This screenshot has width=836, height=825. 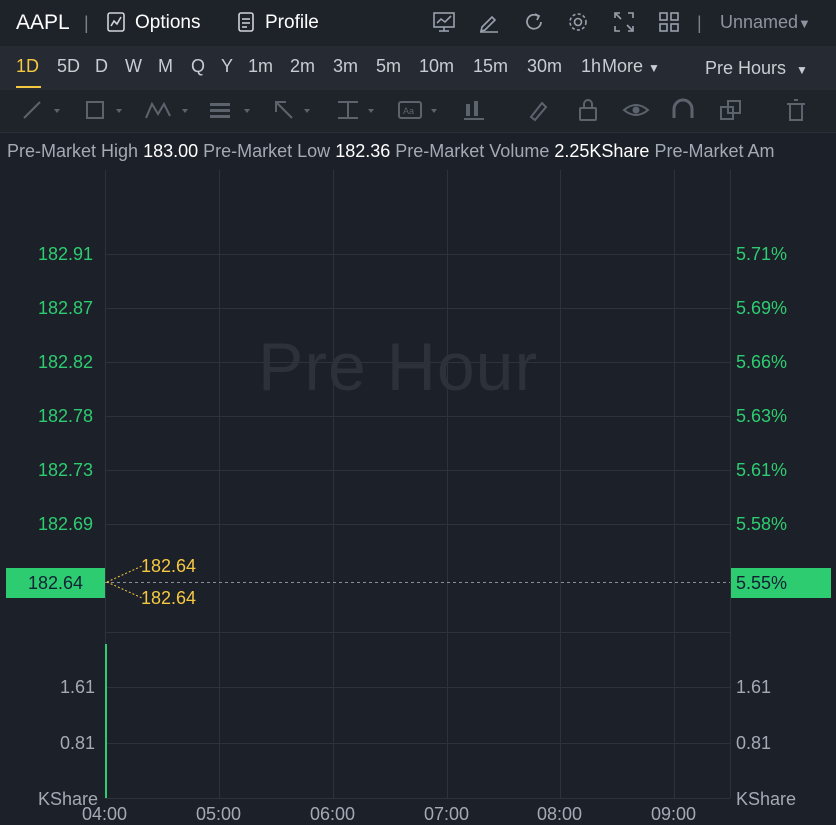 What do you see at coordinates (388, 66) in the screenshot?
I see `interval-5m: 5m` at bounding box center [388, 66].